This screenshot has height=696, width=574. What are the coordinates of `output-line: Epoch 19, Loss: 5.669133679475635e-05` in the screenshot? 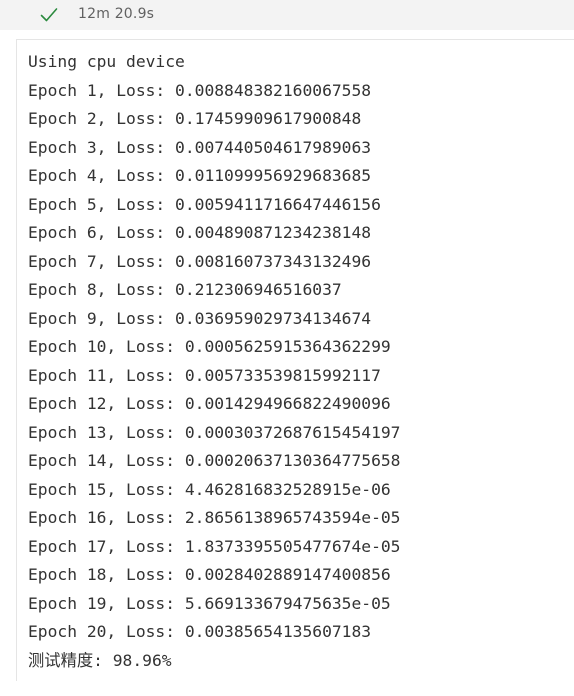 It's located at (209, 603).